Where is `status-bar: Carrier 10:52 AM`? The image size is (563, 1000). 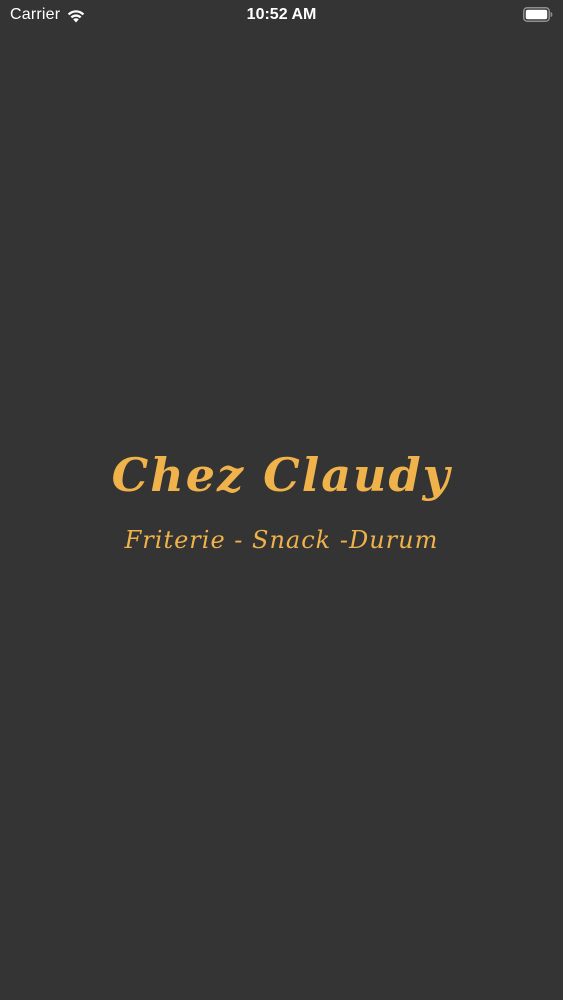
status-bar: Carrier 10:52 AM is located at coordinates (281, 15).